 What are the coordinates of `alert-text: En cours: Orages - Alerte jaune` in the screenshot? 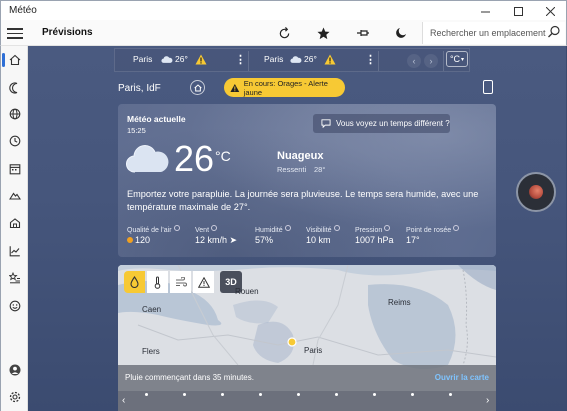 It's located at (285, 87).